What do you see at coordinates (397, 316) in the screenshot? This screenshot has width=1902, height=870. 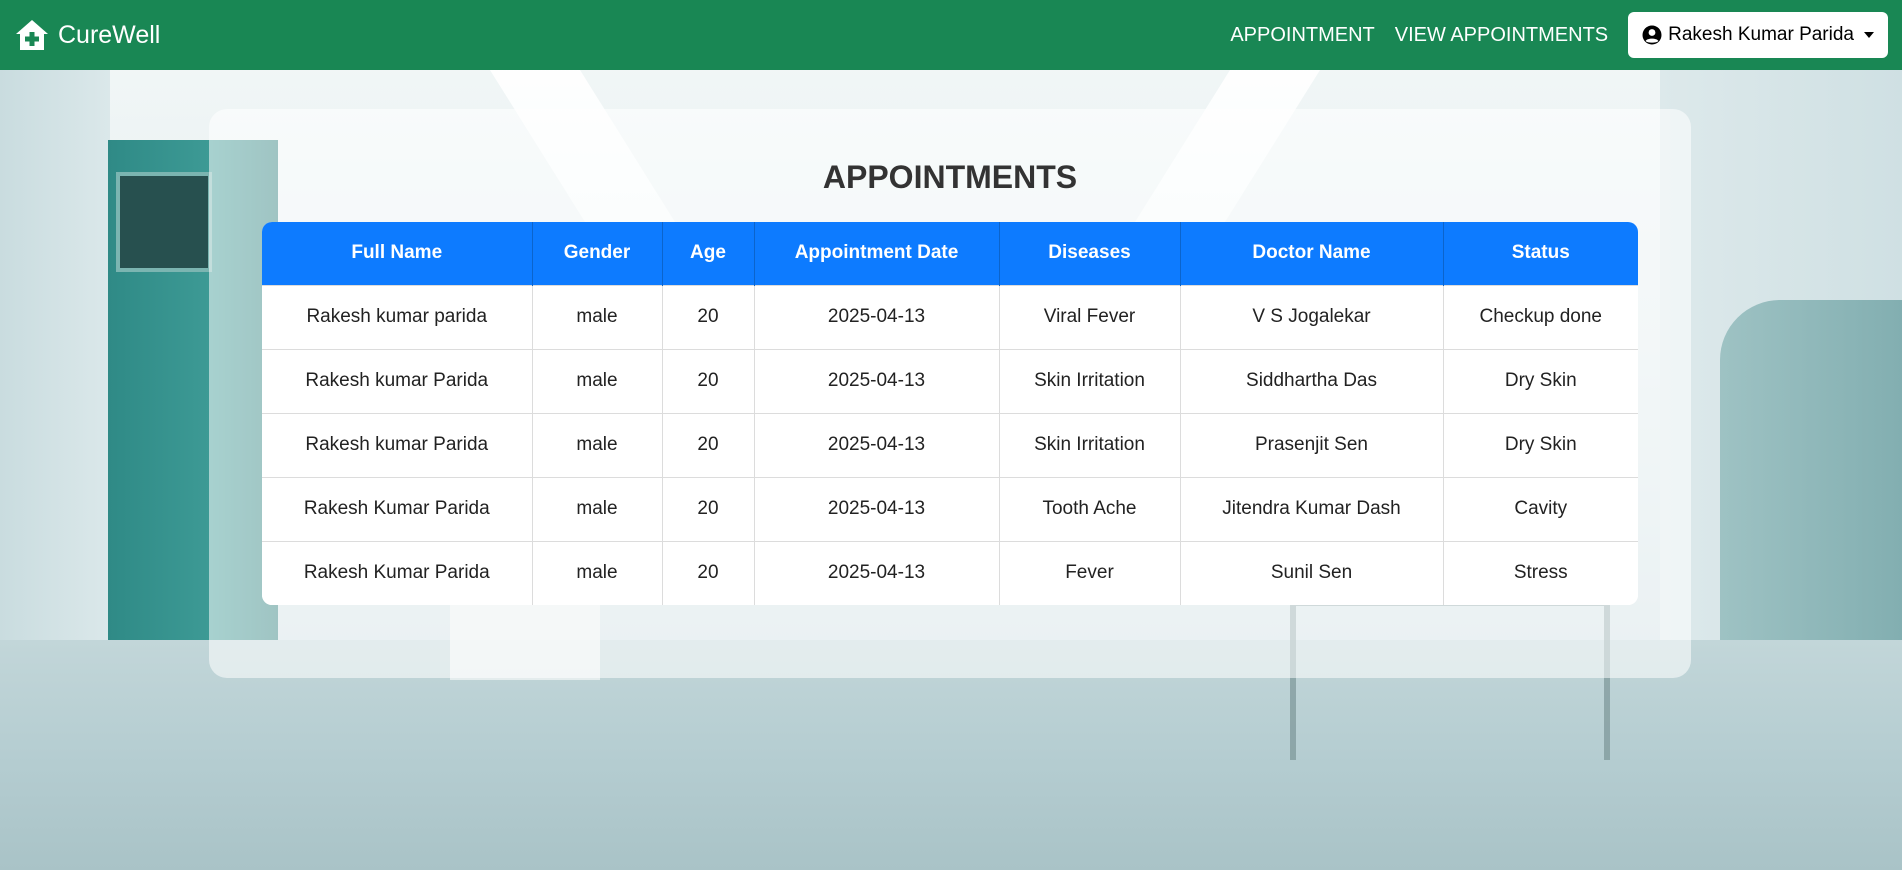 I see `cell-full-name: Rakesh kumar parida` at bounding box center [397, 316].